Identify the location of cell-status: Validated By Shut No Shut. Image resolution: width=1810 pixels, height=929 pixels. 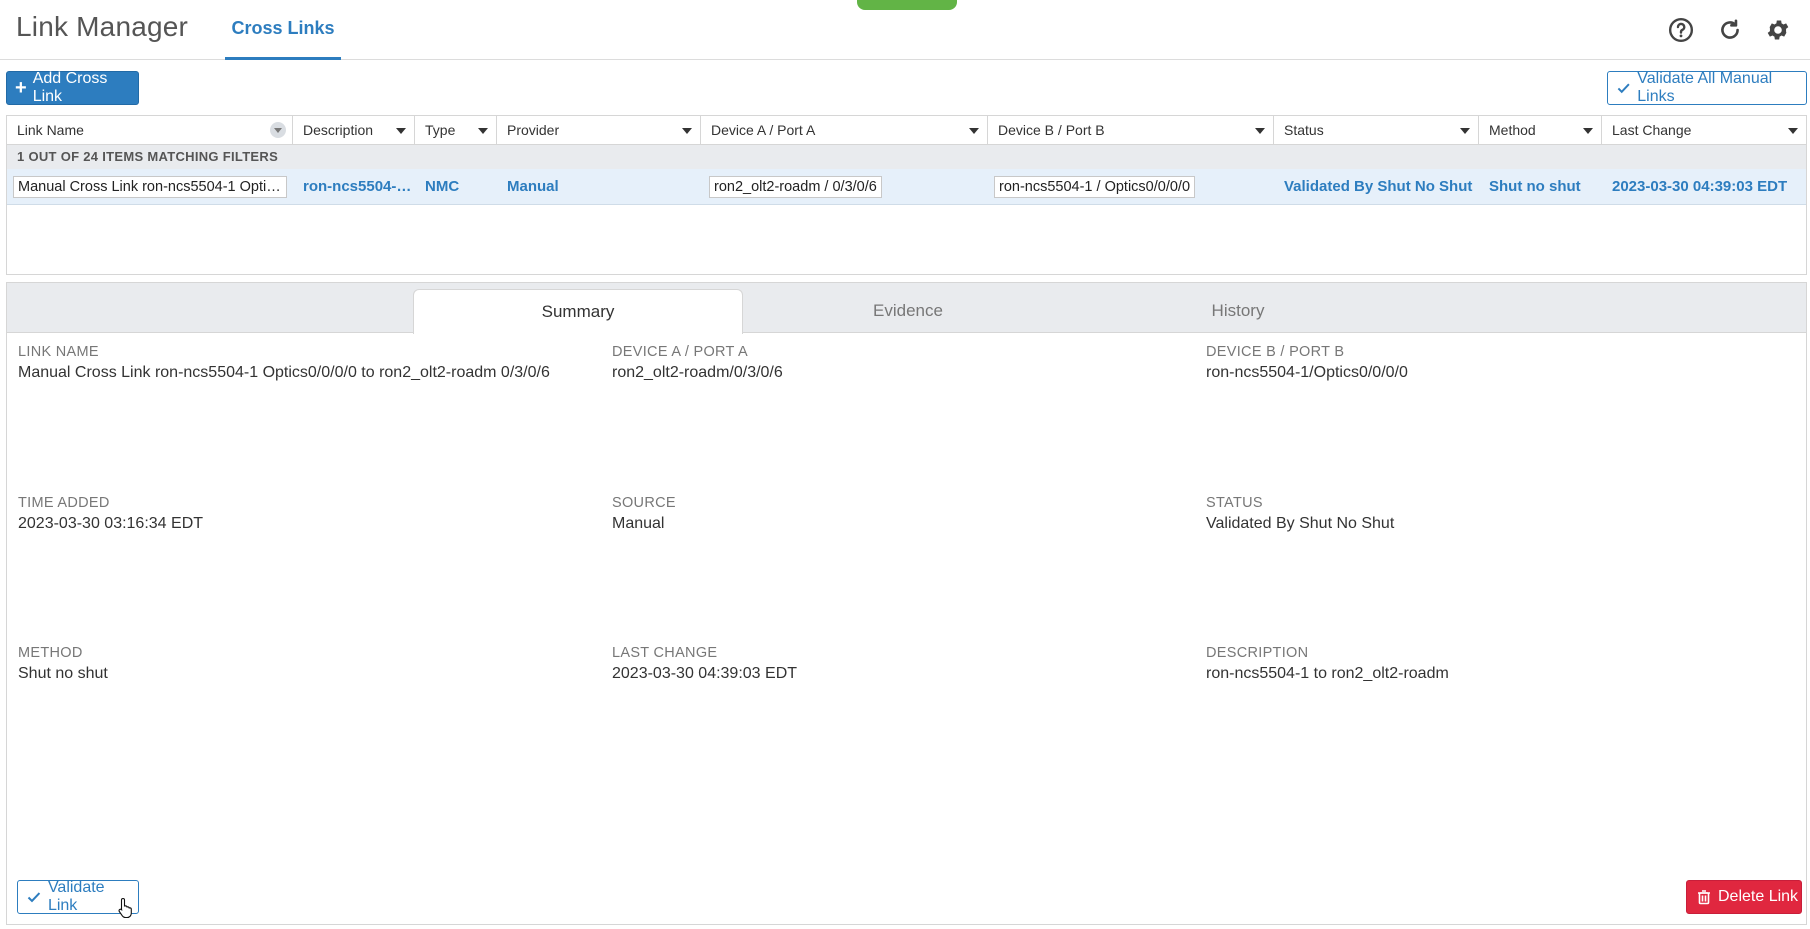
(1376, 187).